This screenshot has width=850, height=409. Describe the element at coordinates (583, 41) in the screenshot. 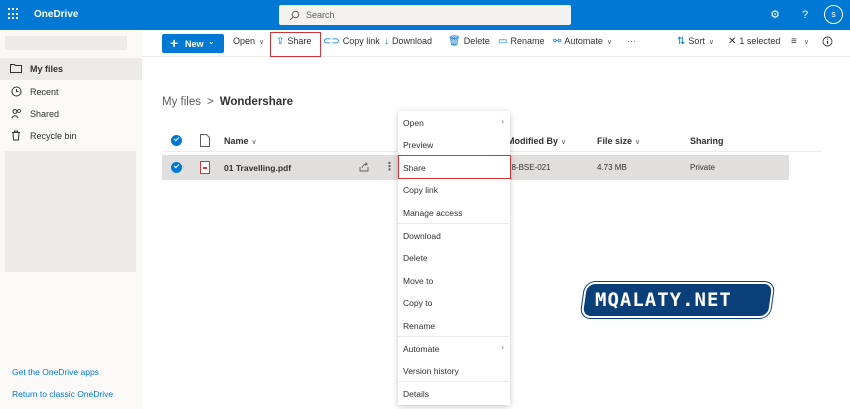

I see `automate-label: Automate` at that location.